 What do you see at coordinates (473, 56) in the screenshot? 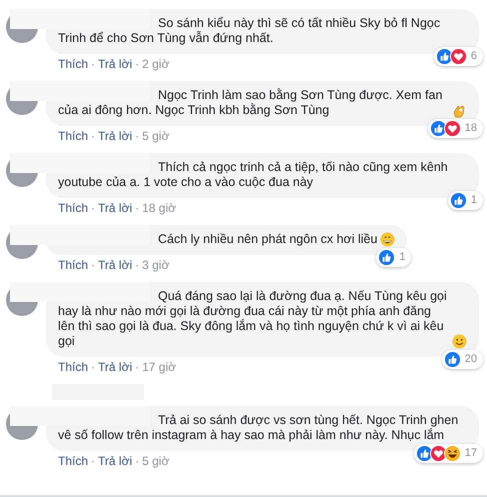
I see `reaction-count: 6` at bounding box center [473, 56].